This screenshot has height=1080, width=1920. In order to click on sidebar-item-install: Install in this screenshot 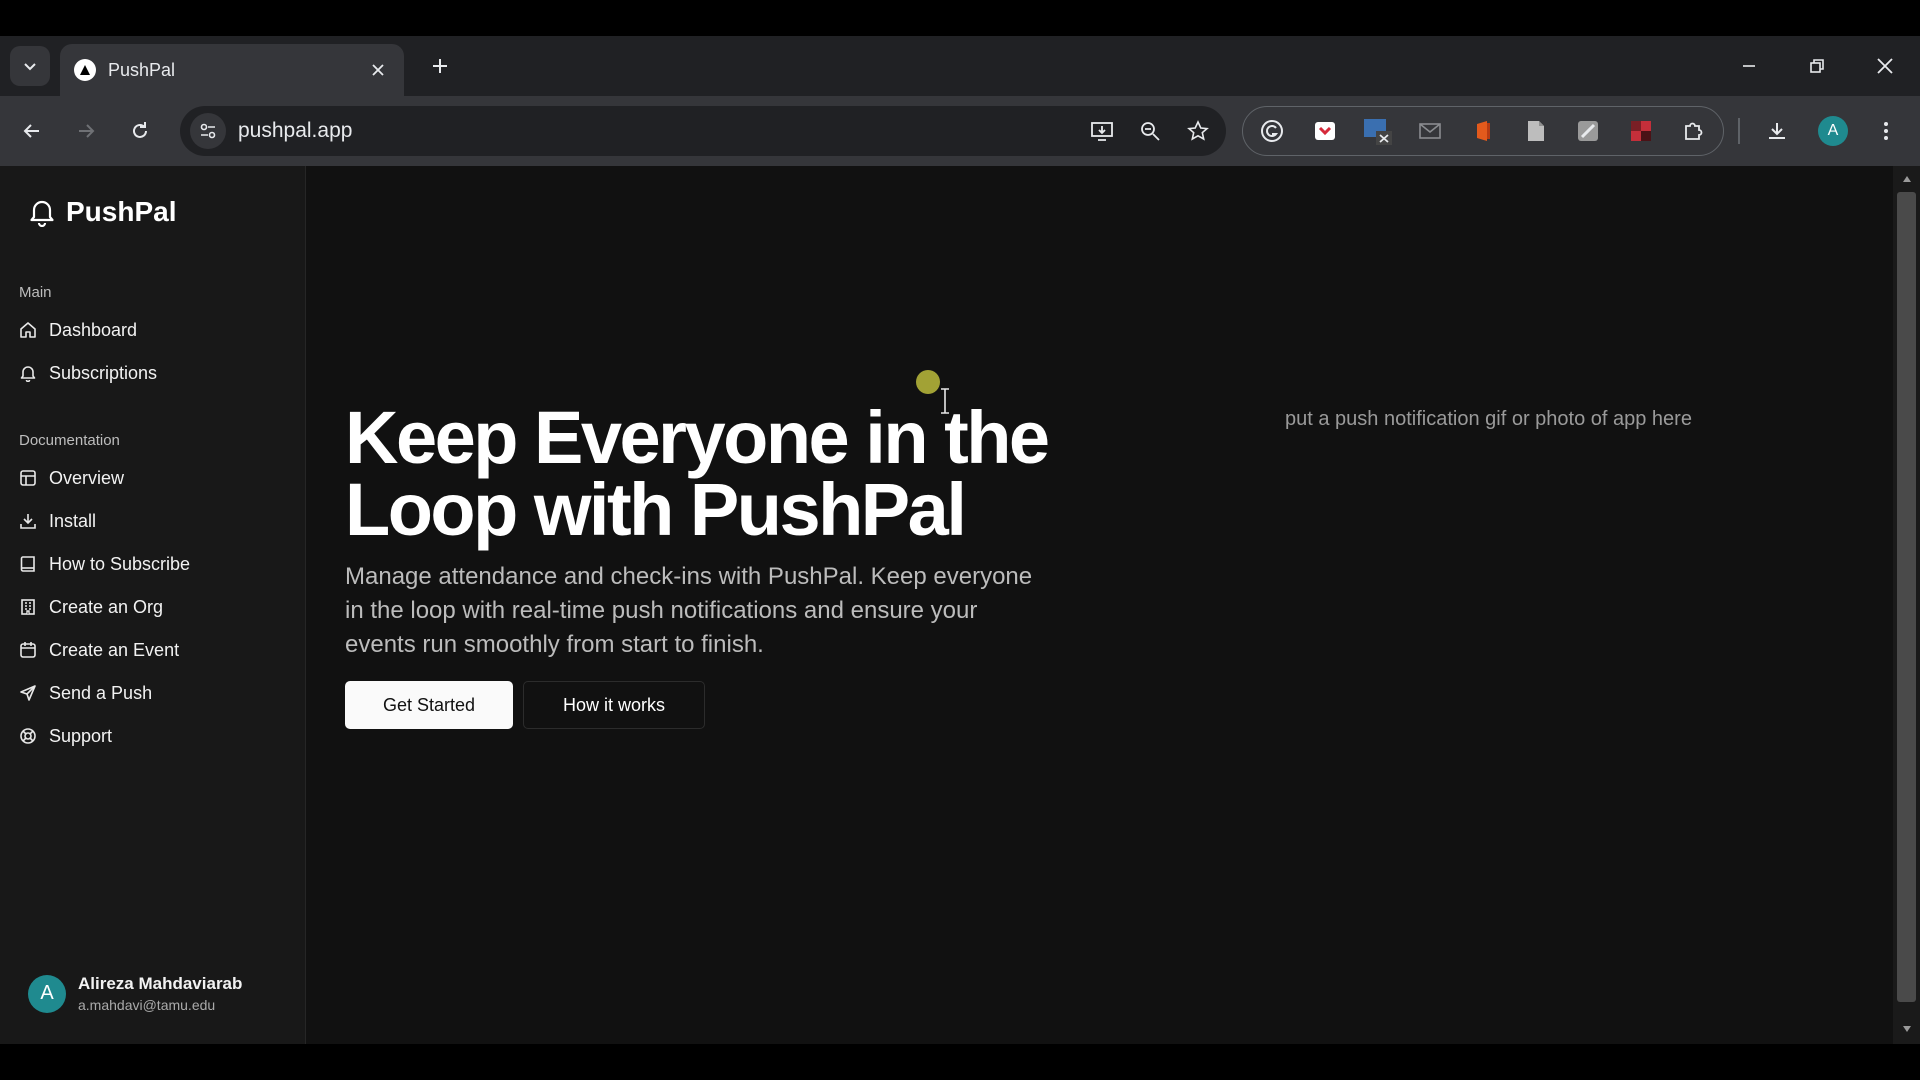, I will do `click(154, 521)`.